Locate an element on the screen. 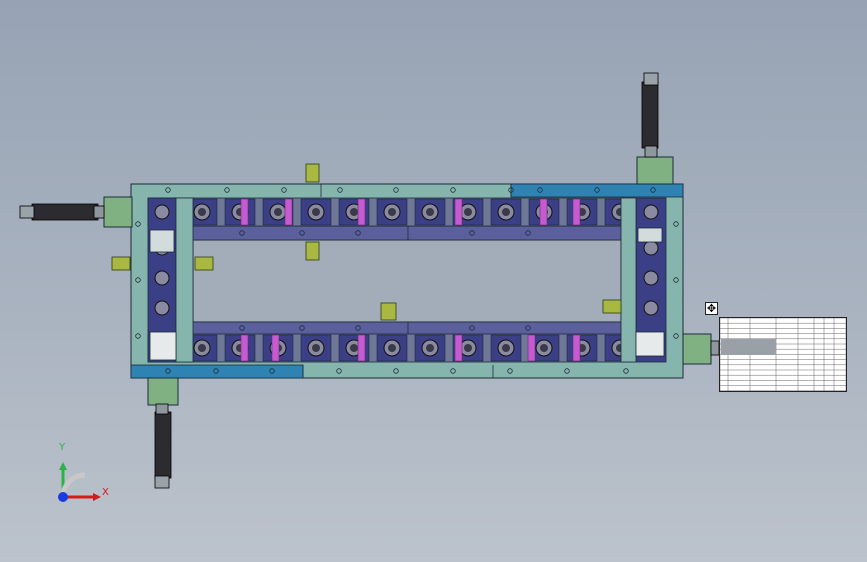 The width and height of the screenshot is (867, 562). frame-bottom-blue-segment is located at coordinates (217, 371).